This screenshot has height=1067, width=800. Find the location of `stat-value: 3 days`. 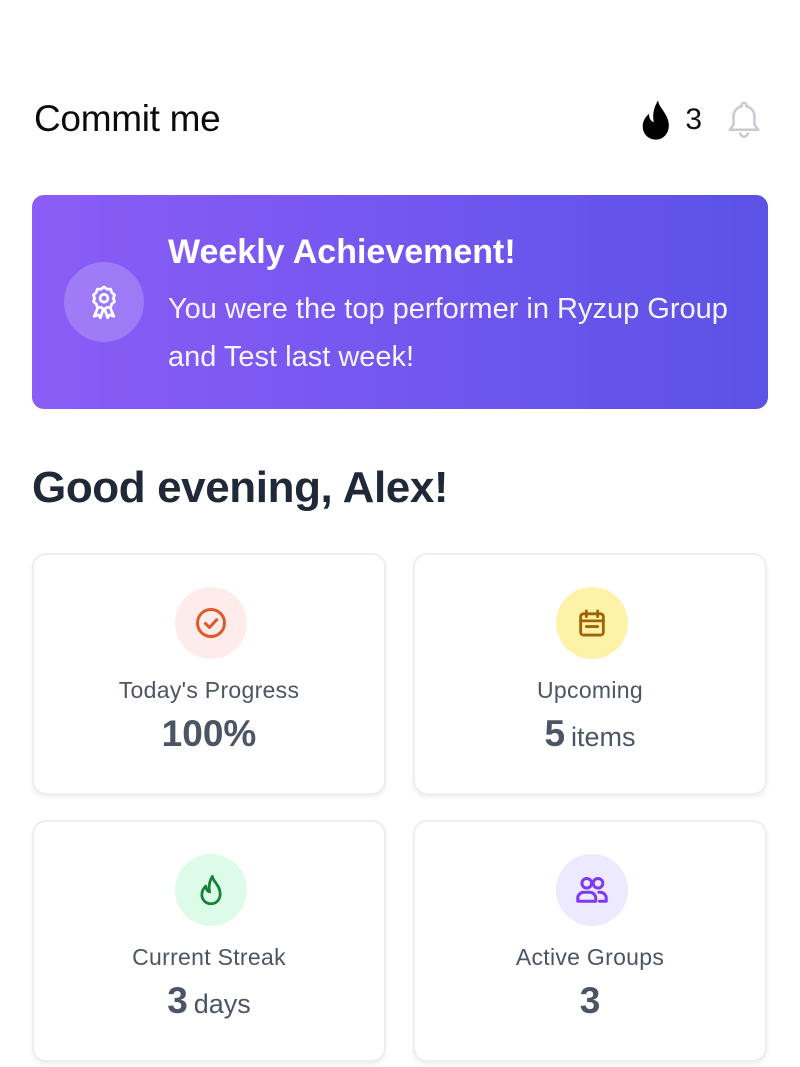

stat-value: 3 days is located at coordinates (209, 1001).